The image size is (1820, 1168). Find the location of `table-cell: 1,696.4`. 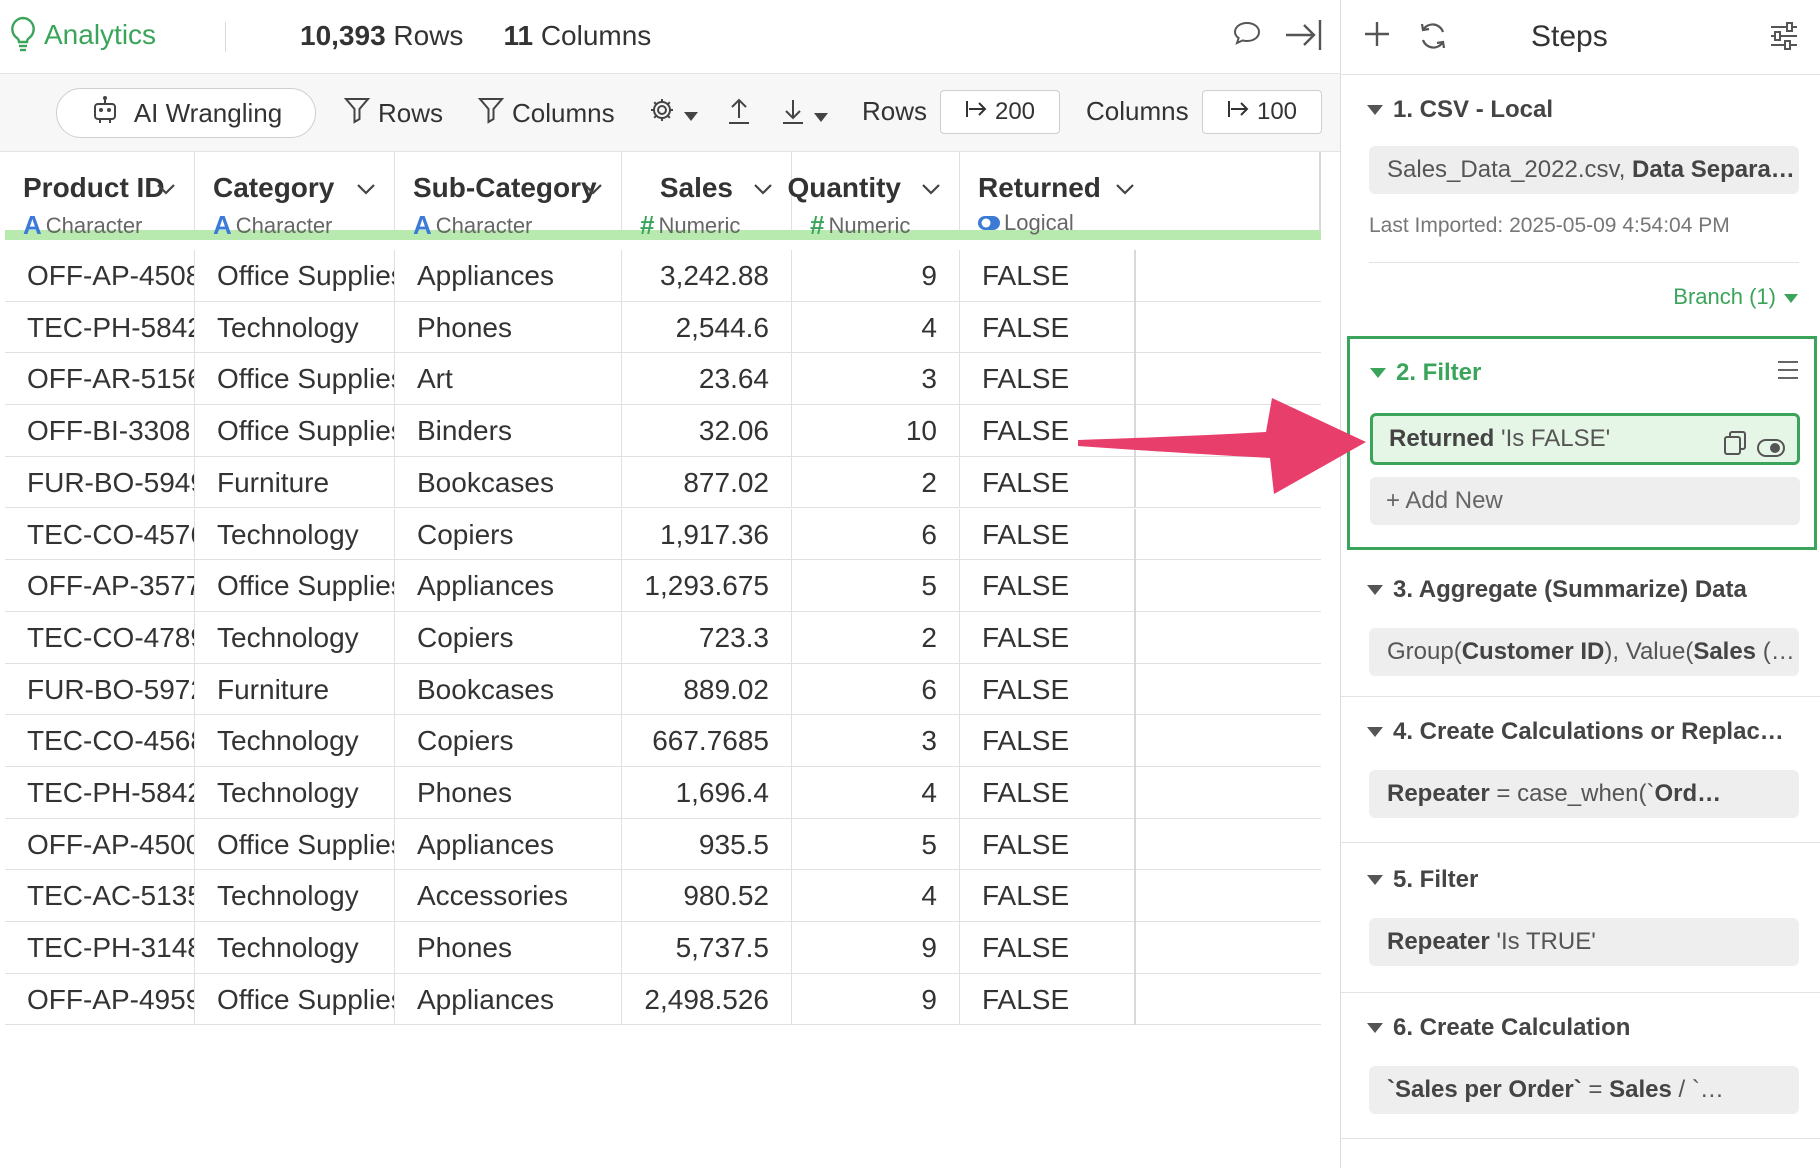

table-cell: 1,696.4 is located at coordinates (707, 793).